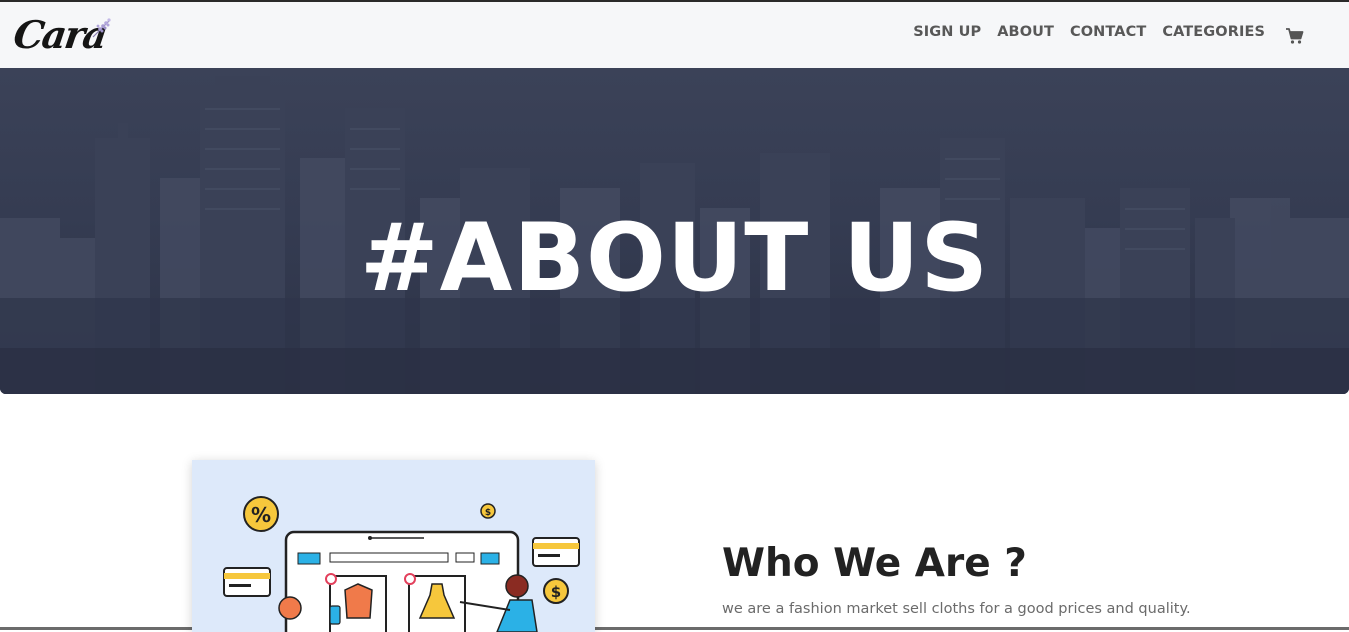 The height and width of the screenshot is (632, 1349). I want to click on hero-title: #ABOUT US, so click(674, 258).